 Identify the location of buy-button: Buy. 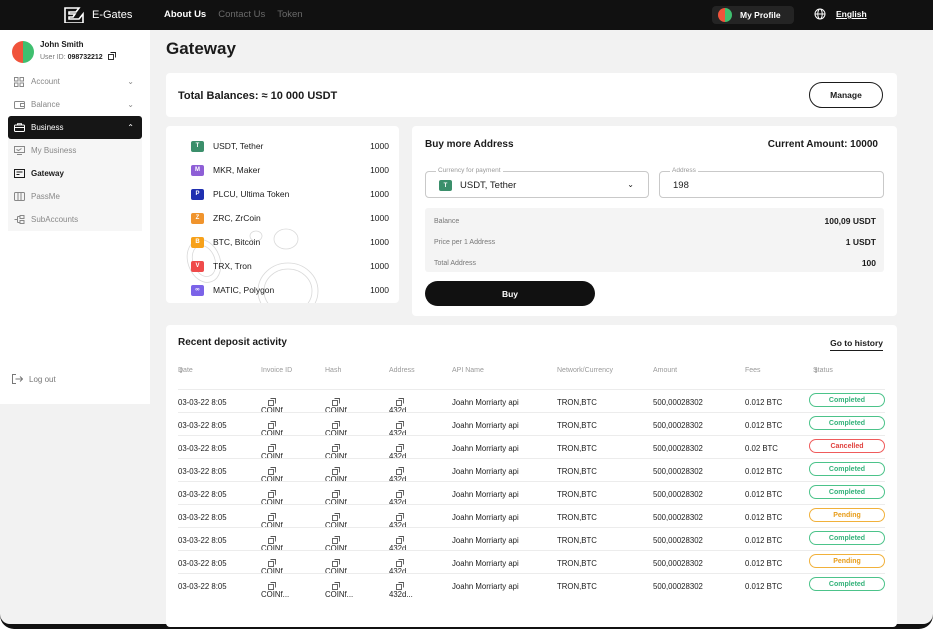
(510, 293).